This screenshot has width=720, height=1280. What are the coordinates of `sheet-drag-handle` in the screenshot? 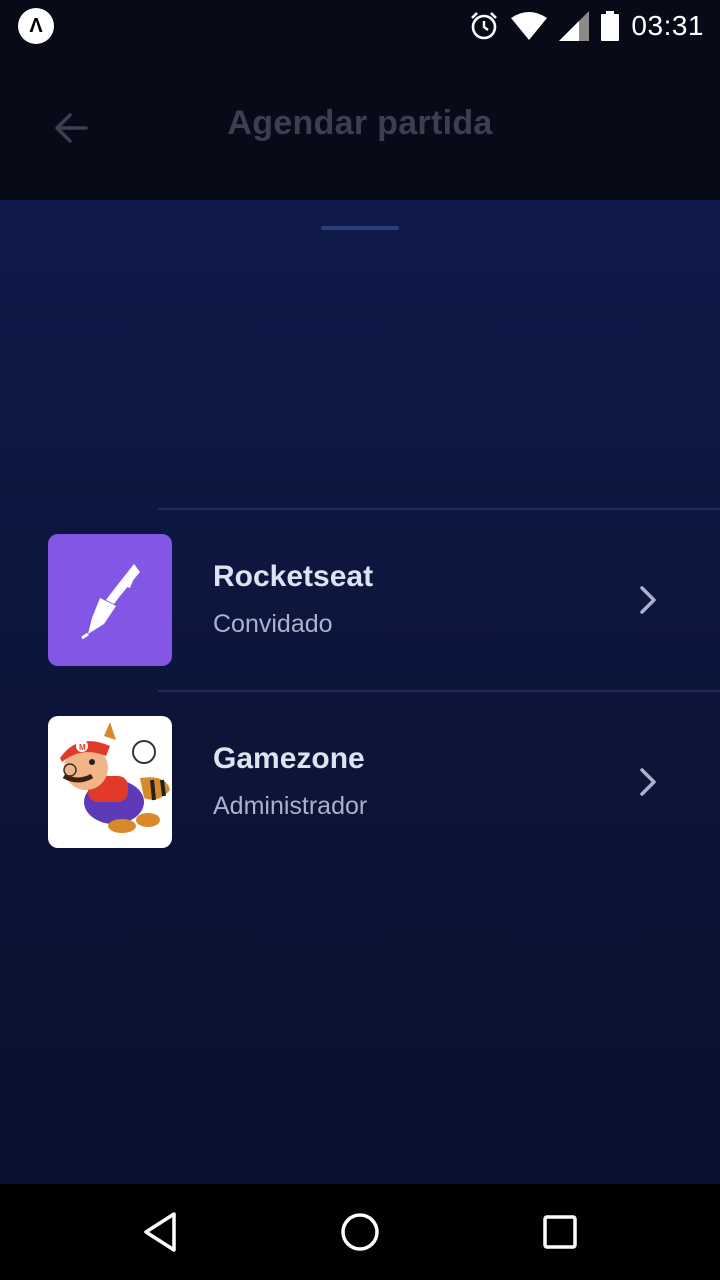 It's located at (360, 228).